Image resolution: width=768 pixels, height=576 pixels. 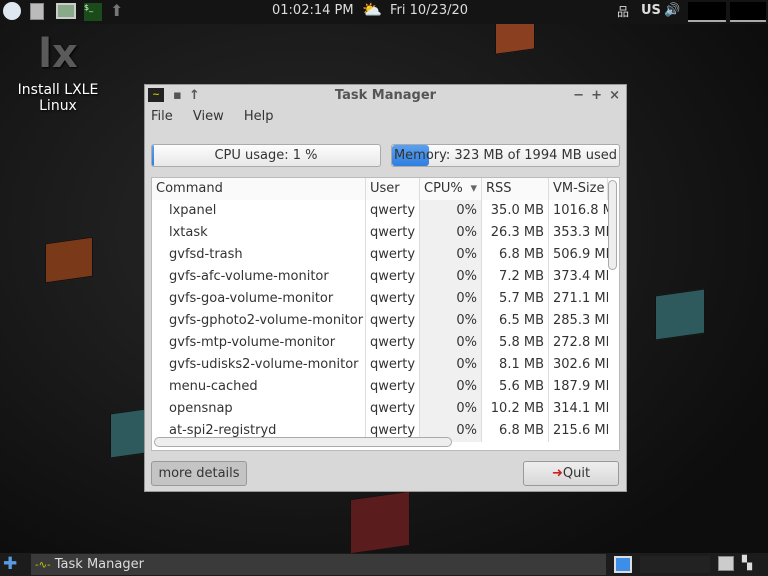 I want to click on cell-command: lxpanel, so click(x=259, y=211).